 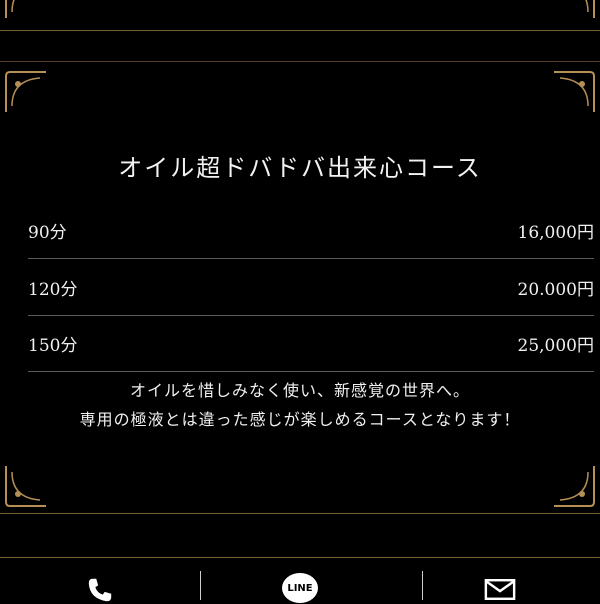 What do you see at coordinates (555, 232) in the screenshot?
I see `course-price: 16,000円` at bounding box center [555, 232].